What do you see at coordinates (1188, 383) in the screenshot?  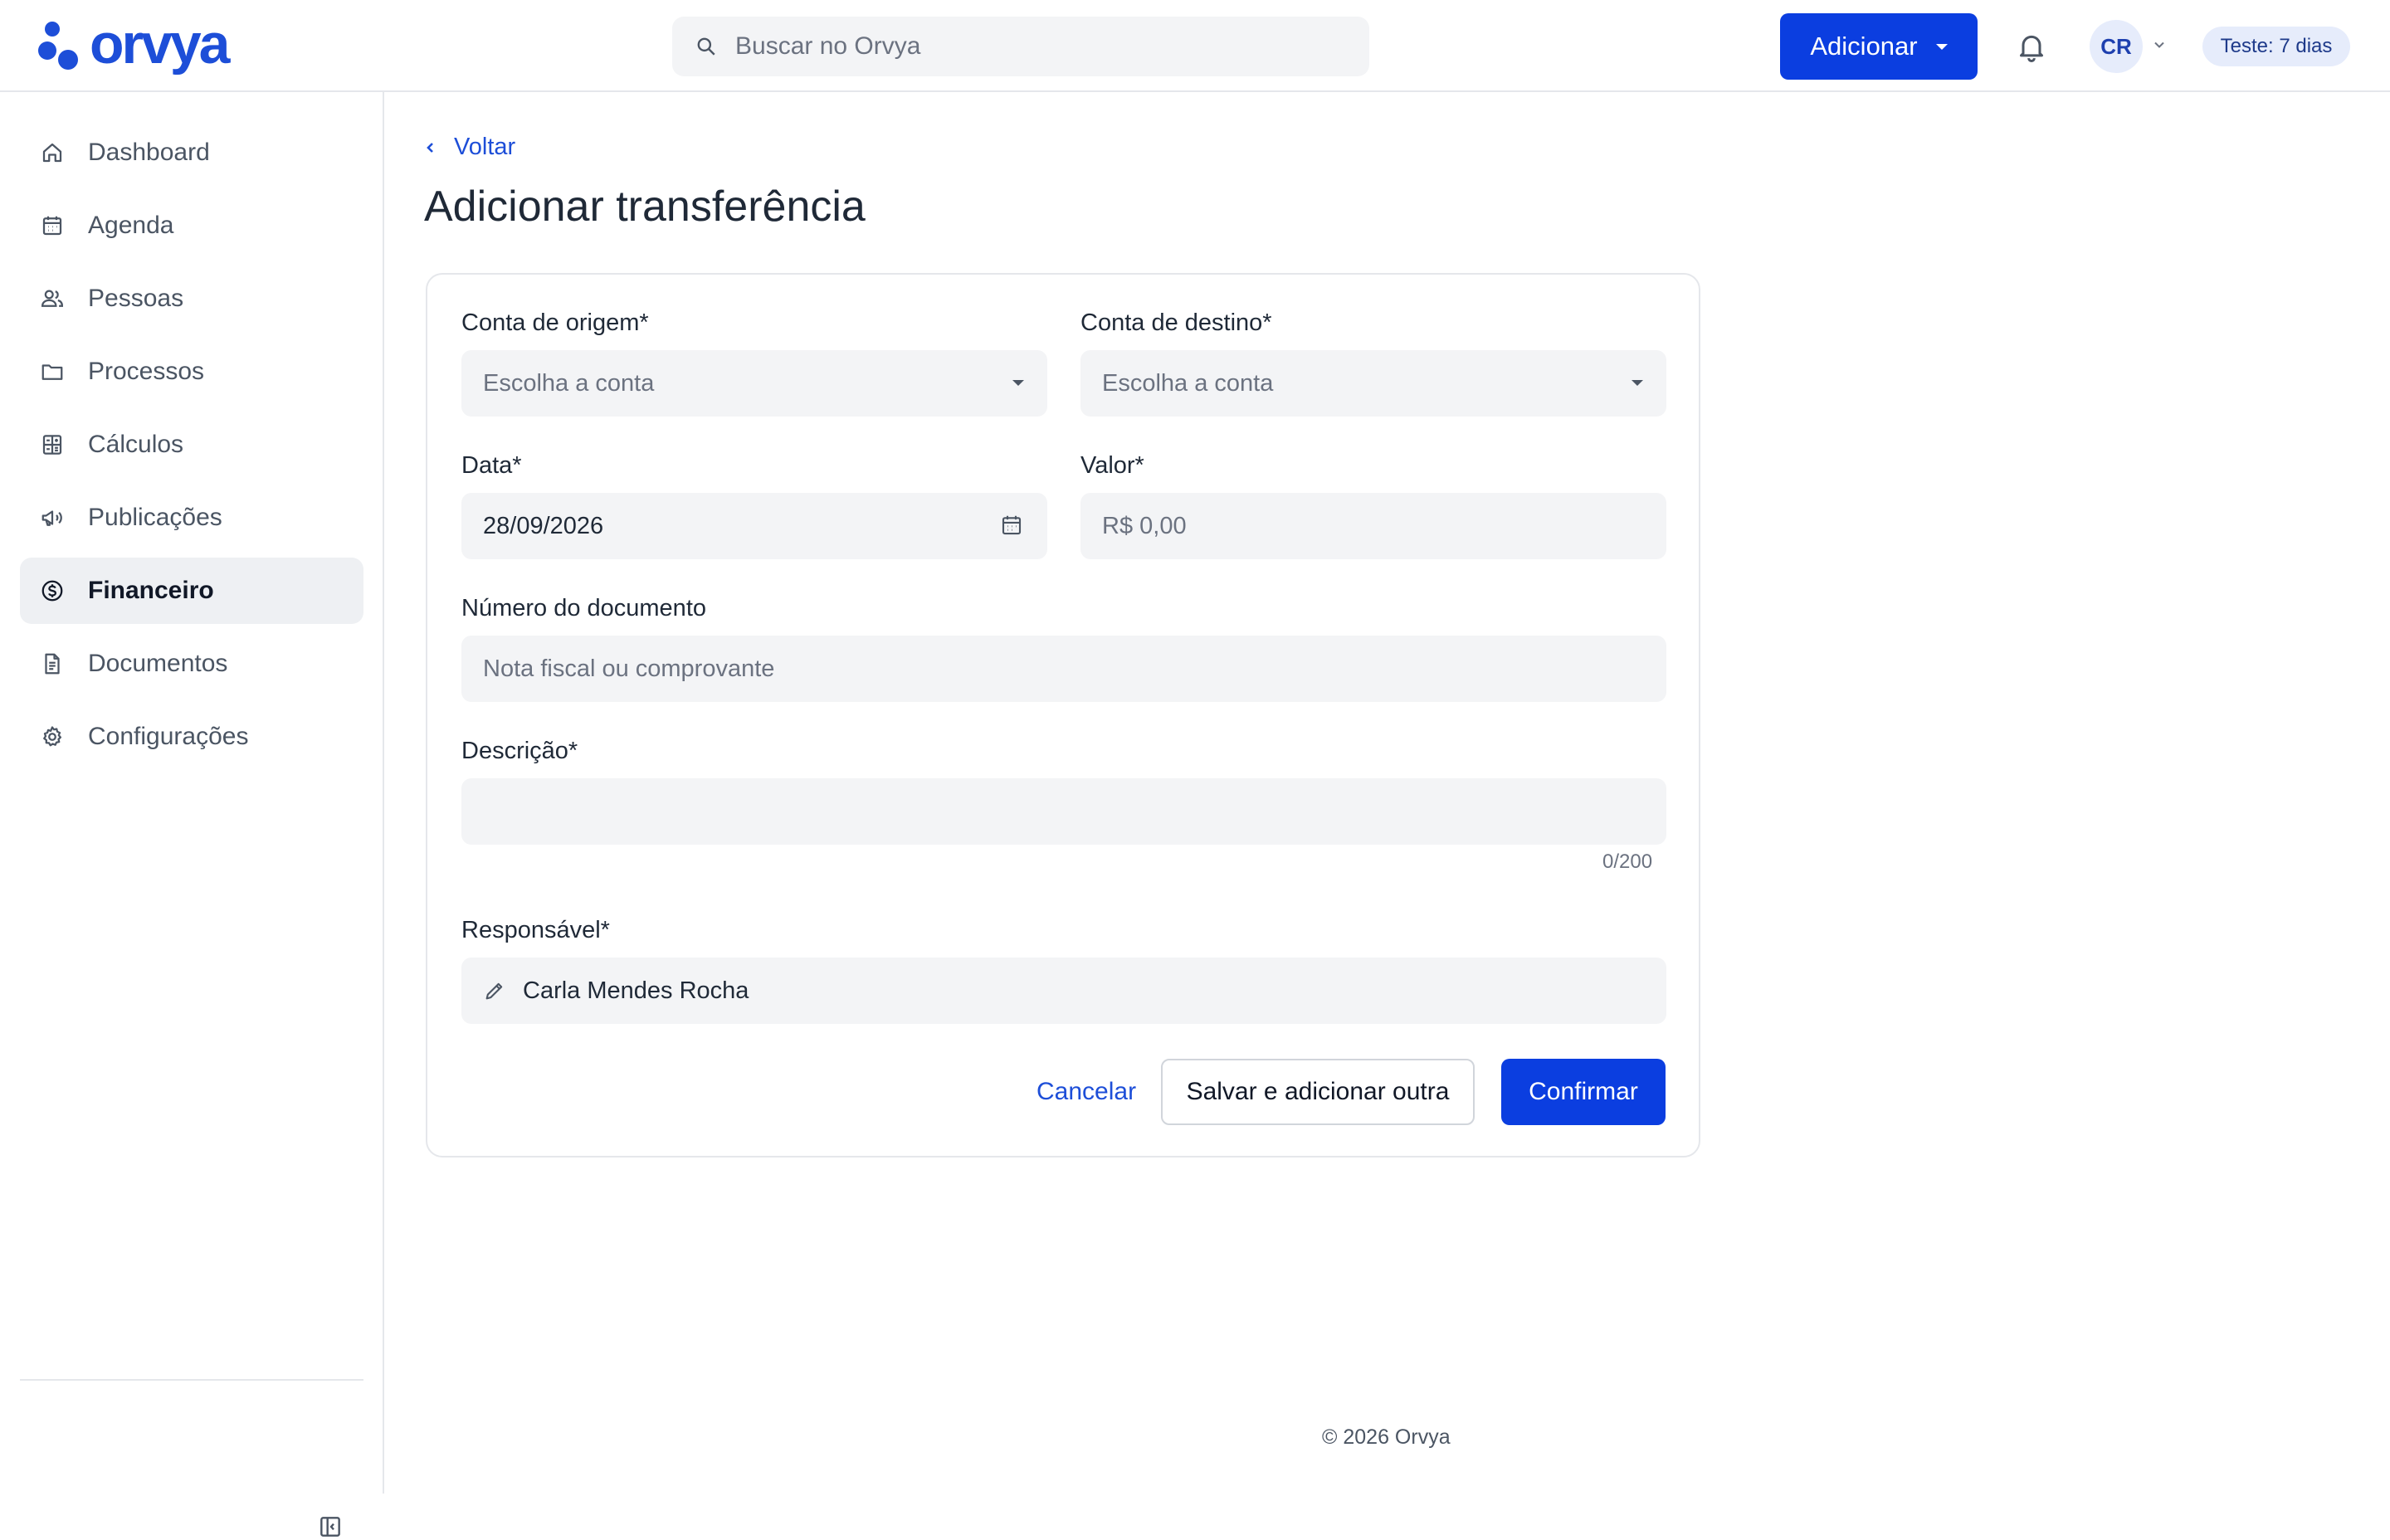 I see `destination-account-value: Escolha a conta` at bounding box center [1188, 383].